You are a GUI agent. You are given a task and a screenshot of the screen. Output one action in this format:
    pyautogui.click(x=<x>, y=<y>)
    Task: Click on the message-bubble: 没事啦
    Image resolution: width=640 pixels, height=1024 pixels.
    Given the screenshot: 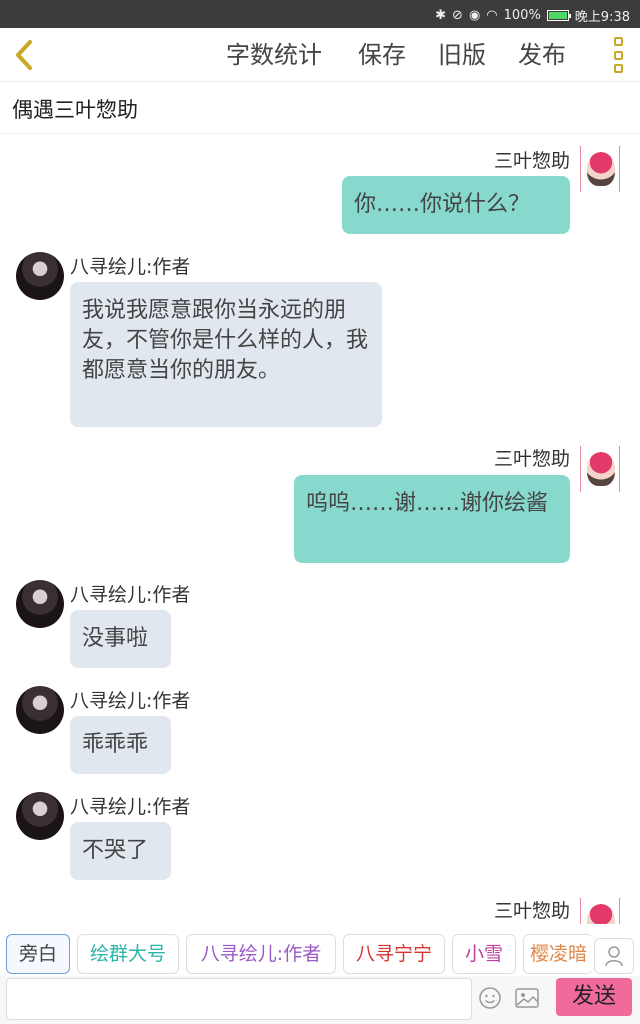 What is the action you would take?
    pyautogui.click(x=120, y=639)
    